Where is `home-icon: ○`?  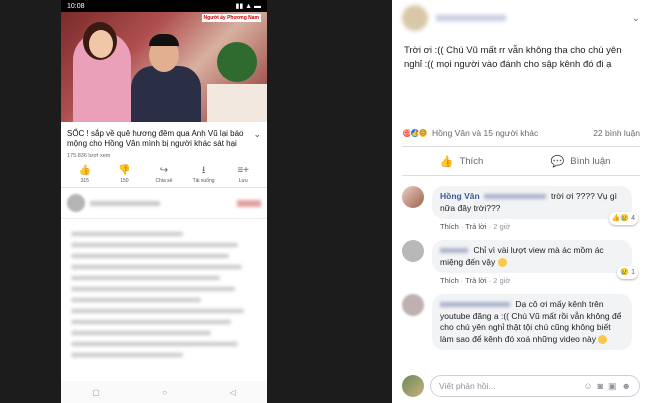 home-icon: ○ is located at coordinates (164, 392).